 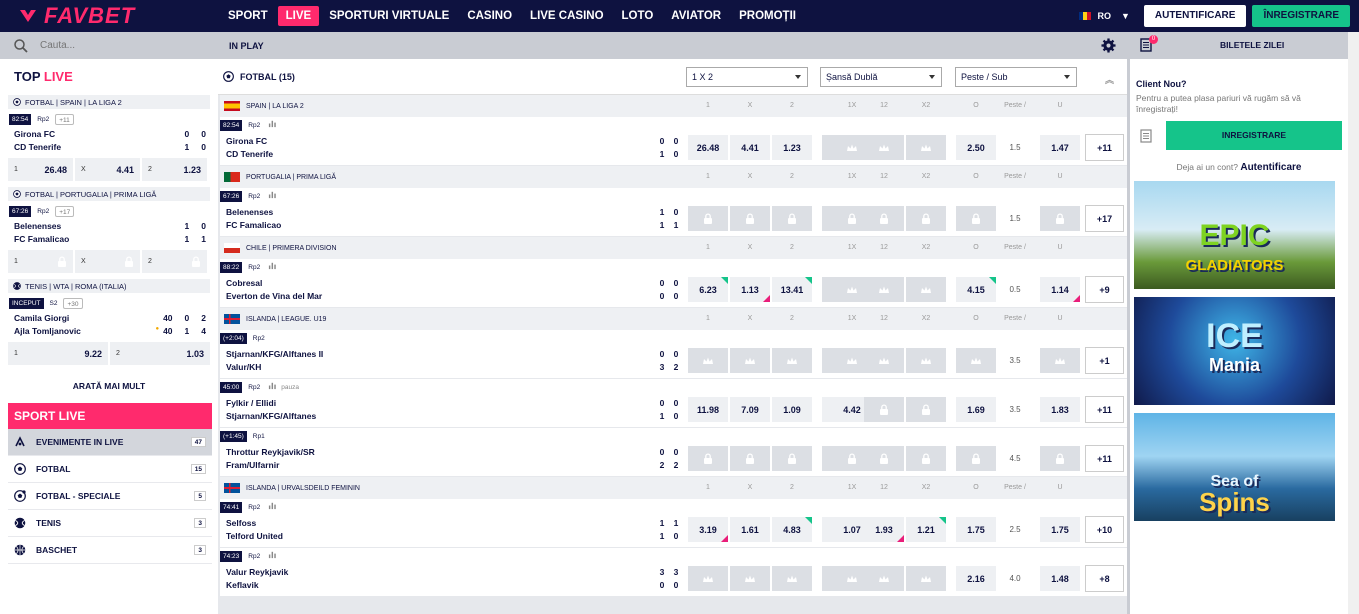 I want to click on home-team-name: Stjarnan/KFG/Alftanes II, so click(x=274, y=354).